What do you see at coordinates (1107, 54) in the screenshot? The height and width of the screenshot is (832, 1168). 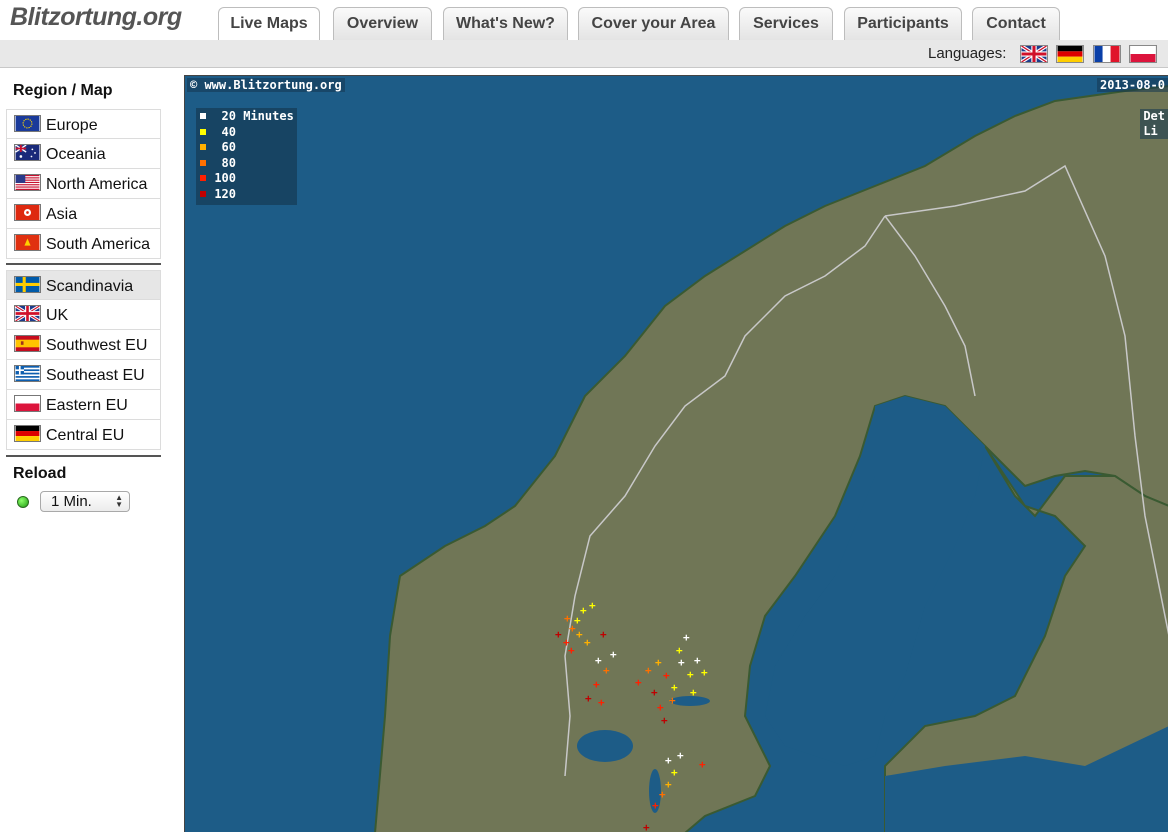 I see `france-flag-icon` at bounding box center [1107, 54].